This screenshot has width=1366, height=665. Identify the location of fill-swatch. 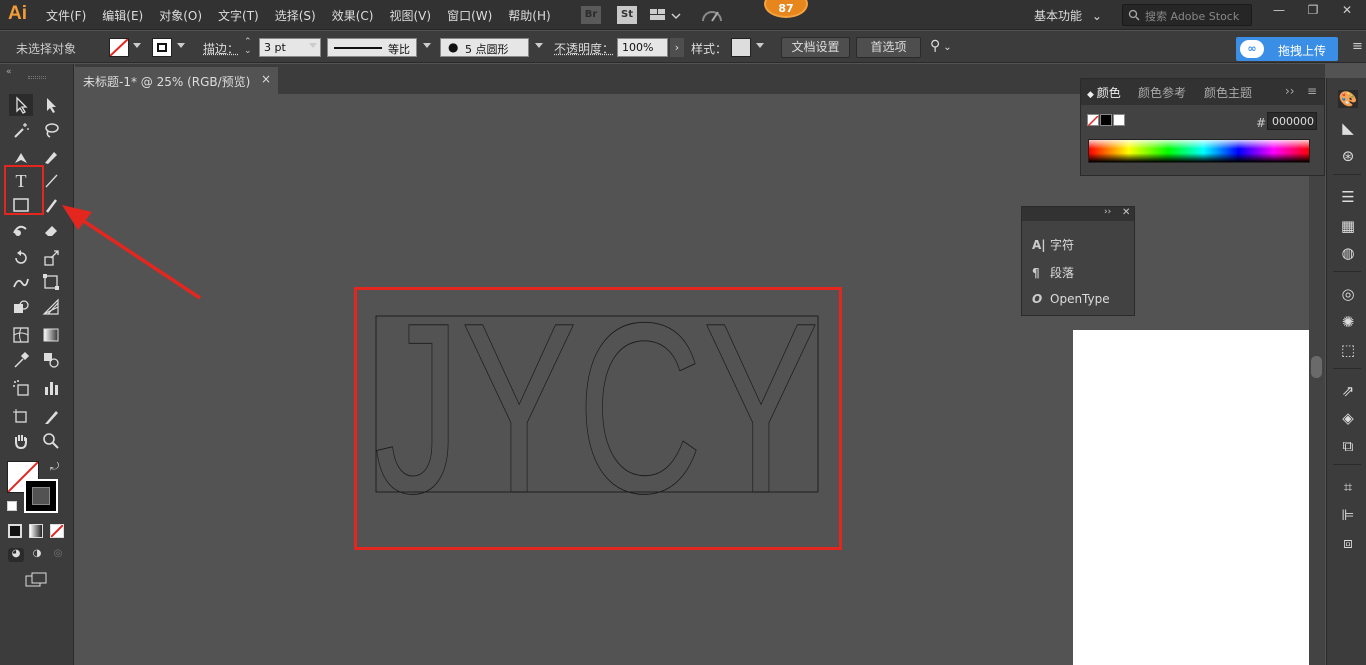
(119, 47).